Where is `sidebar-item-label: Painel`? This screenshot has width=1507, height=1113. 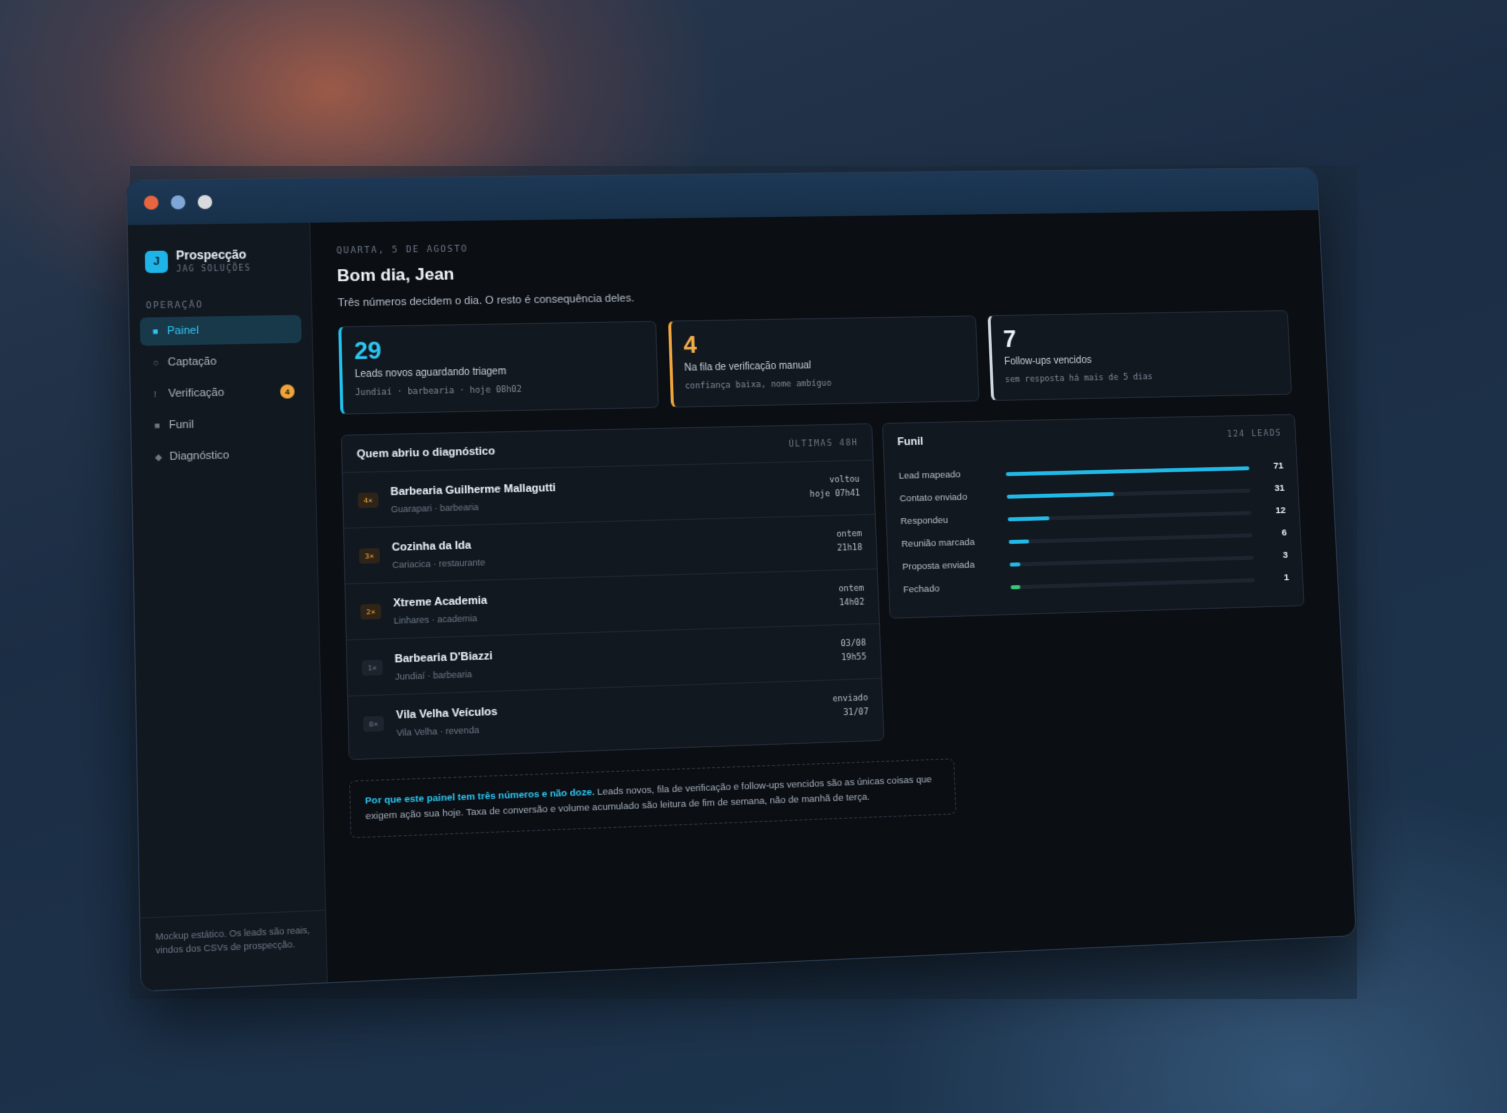 sidebar-item-label: Painel is located at coordinates (183, 331).